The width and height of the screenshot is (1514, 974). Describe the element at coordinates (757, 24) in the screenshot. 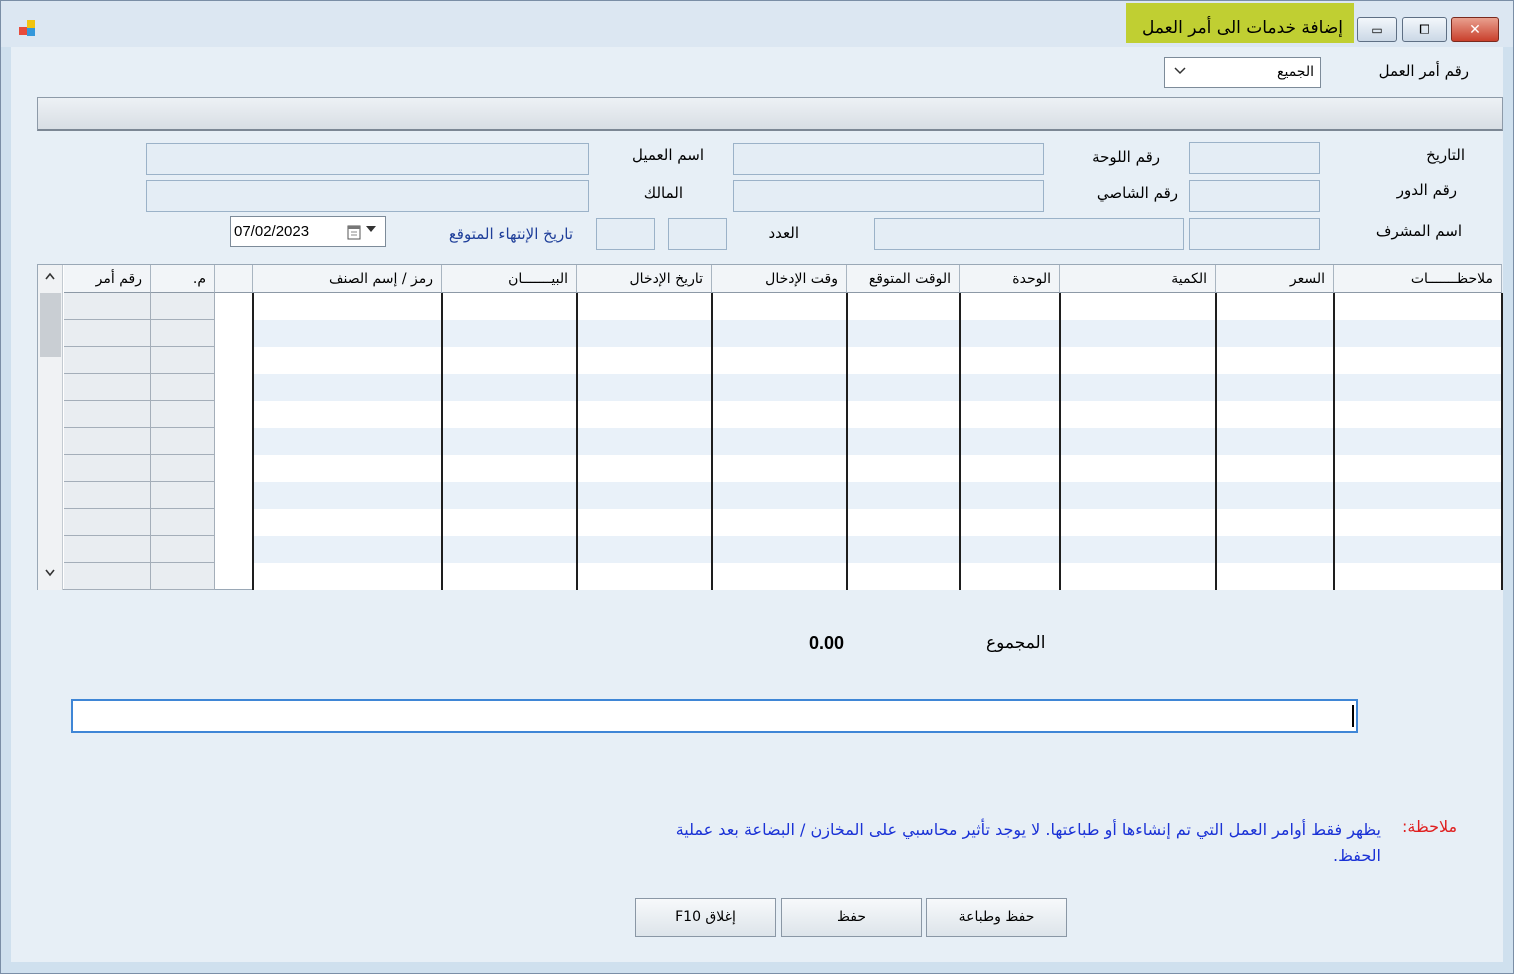

I see `title-bar: إضافة خدمات الى أمر العمل ▭ ⧠ ✕` at that location.